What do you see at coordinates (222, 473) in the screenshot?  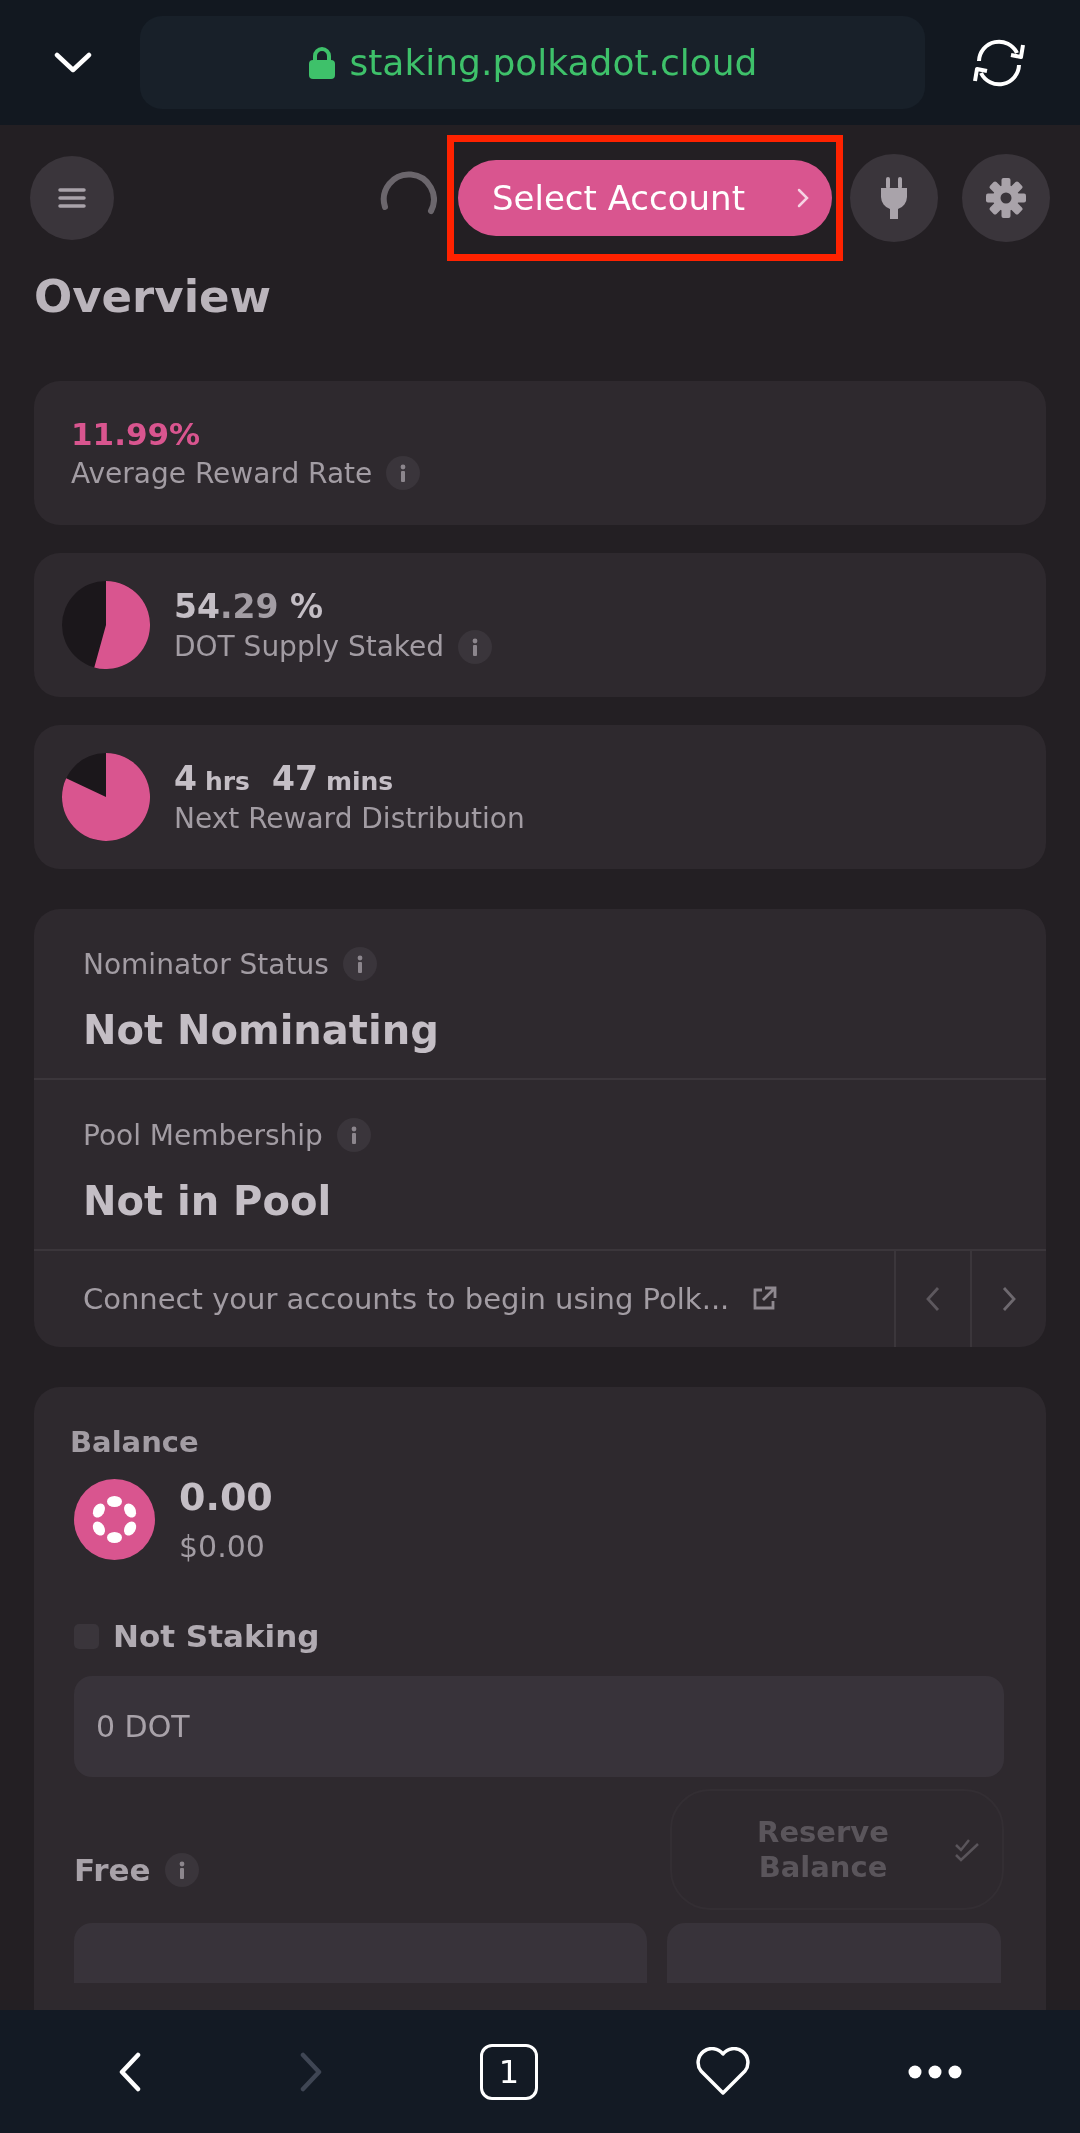 I see `stat-label: Average Reward Rate` at bounding box center [222, 473].